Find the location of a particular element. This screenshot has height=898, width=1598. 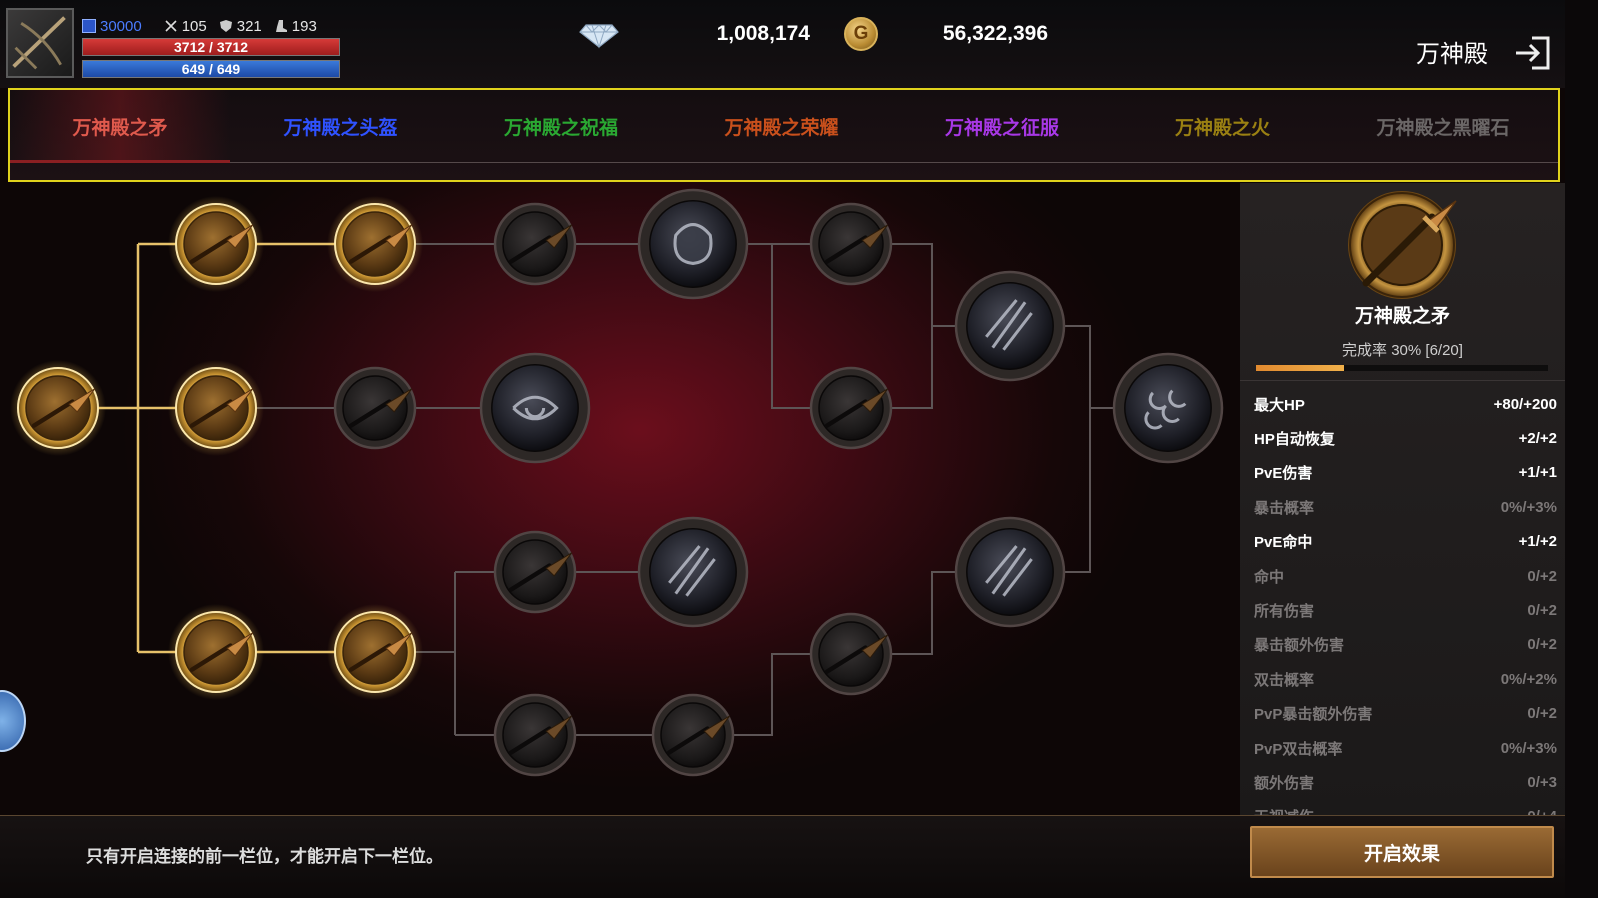

sword-icon is located at coordinates (171, 26).